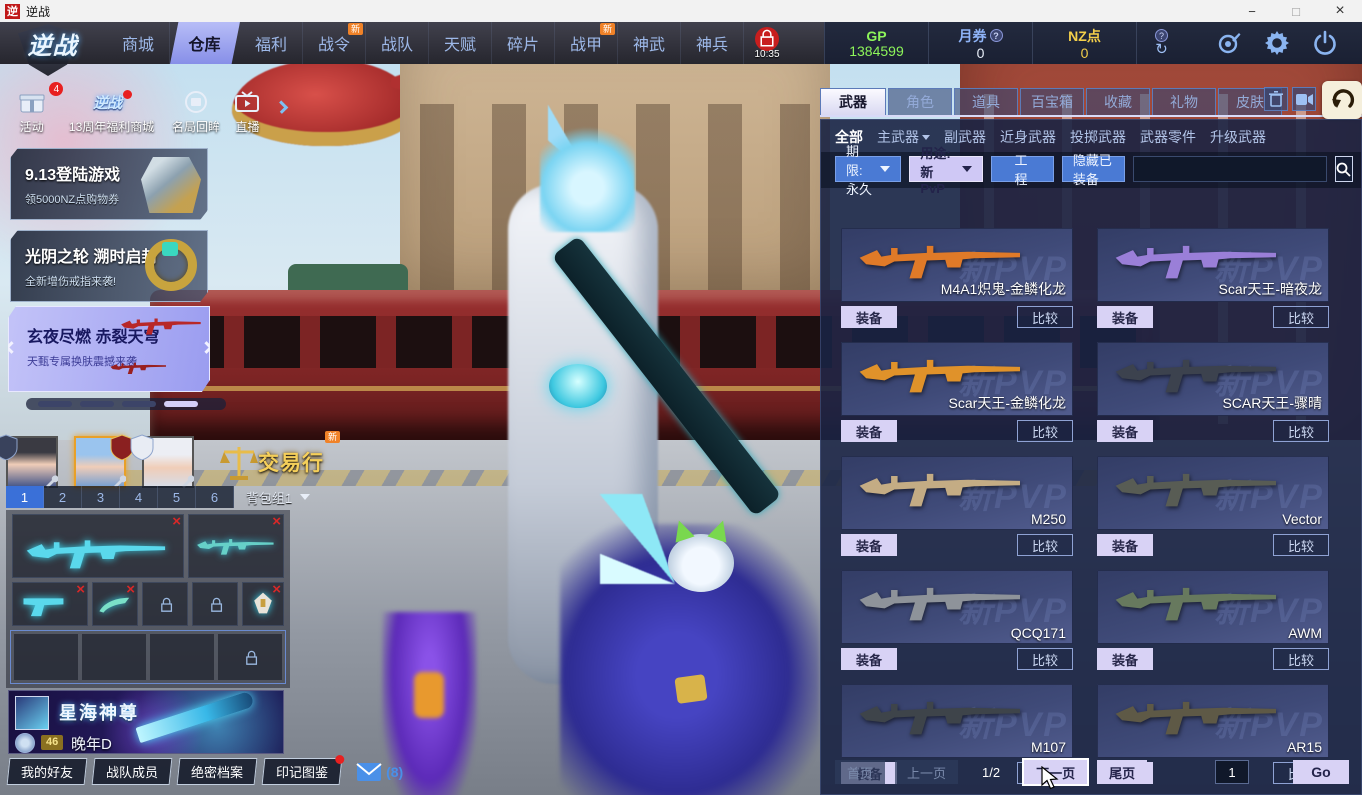 This screenshot has width=1362, height=795. Describe the element at coordinates (1304, 99) in the screenshot. I see `showcase-video-button` at that location.